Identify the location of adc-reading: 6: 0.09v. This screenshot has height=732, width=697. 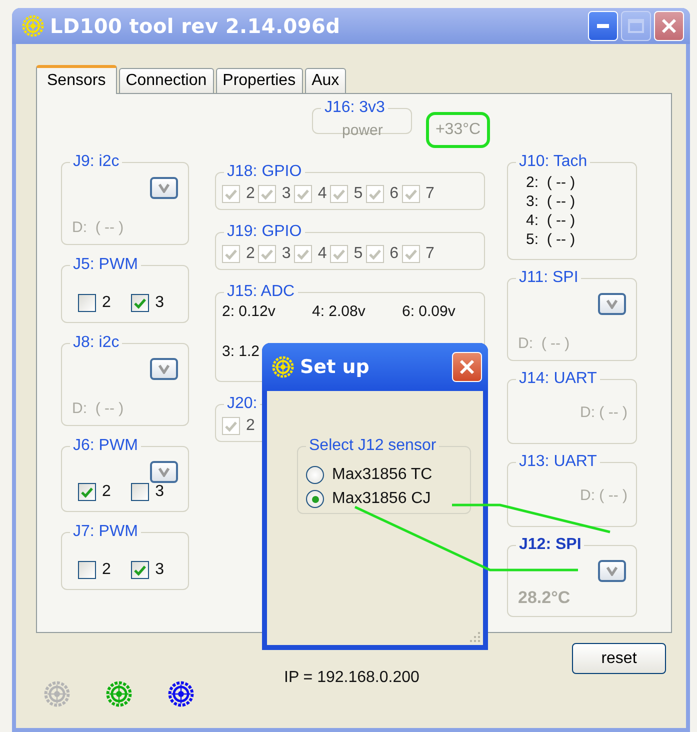
(429, 311).